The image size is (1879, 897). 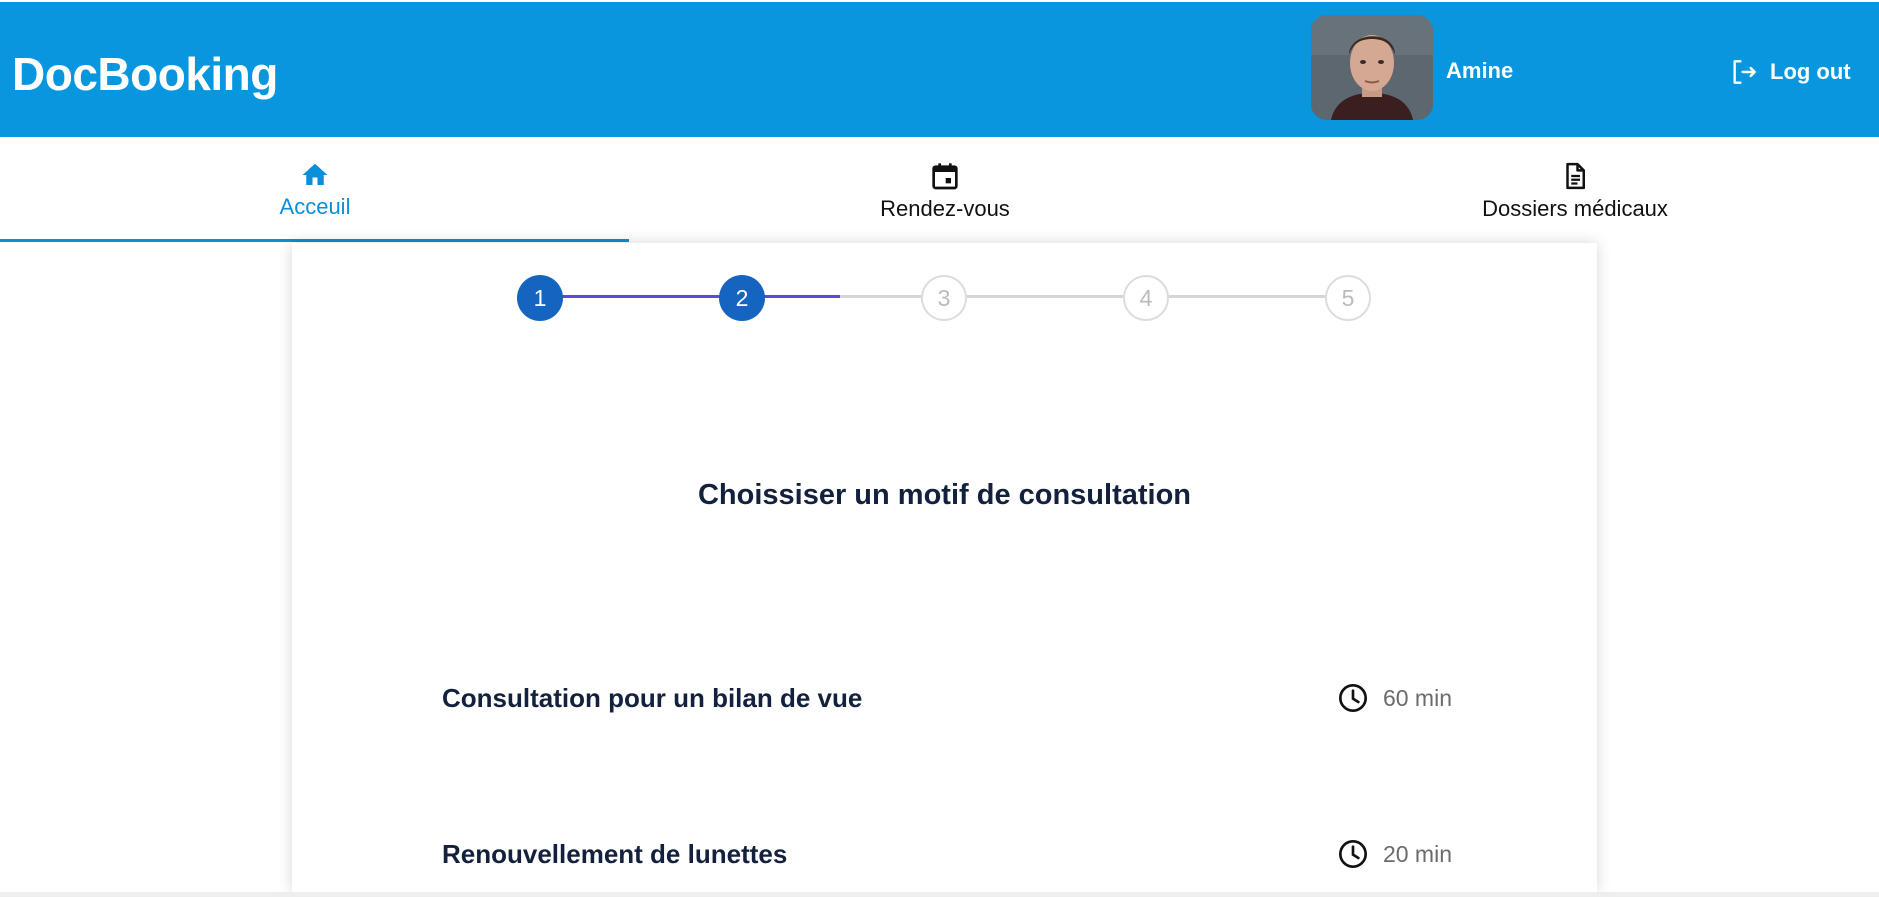 What do you see at coordinates (1417, 697) in the screenshot?
I see `motif-duration-text: 60 min` at bounding box center [1417, 697].